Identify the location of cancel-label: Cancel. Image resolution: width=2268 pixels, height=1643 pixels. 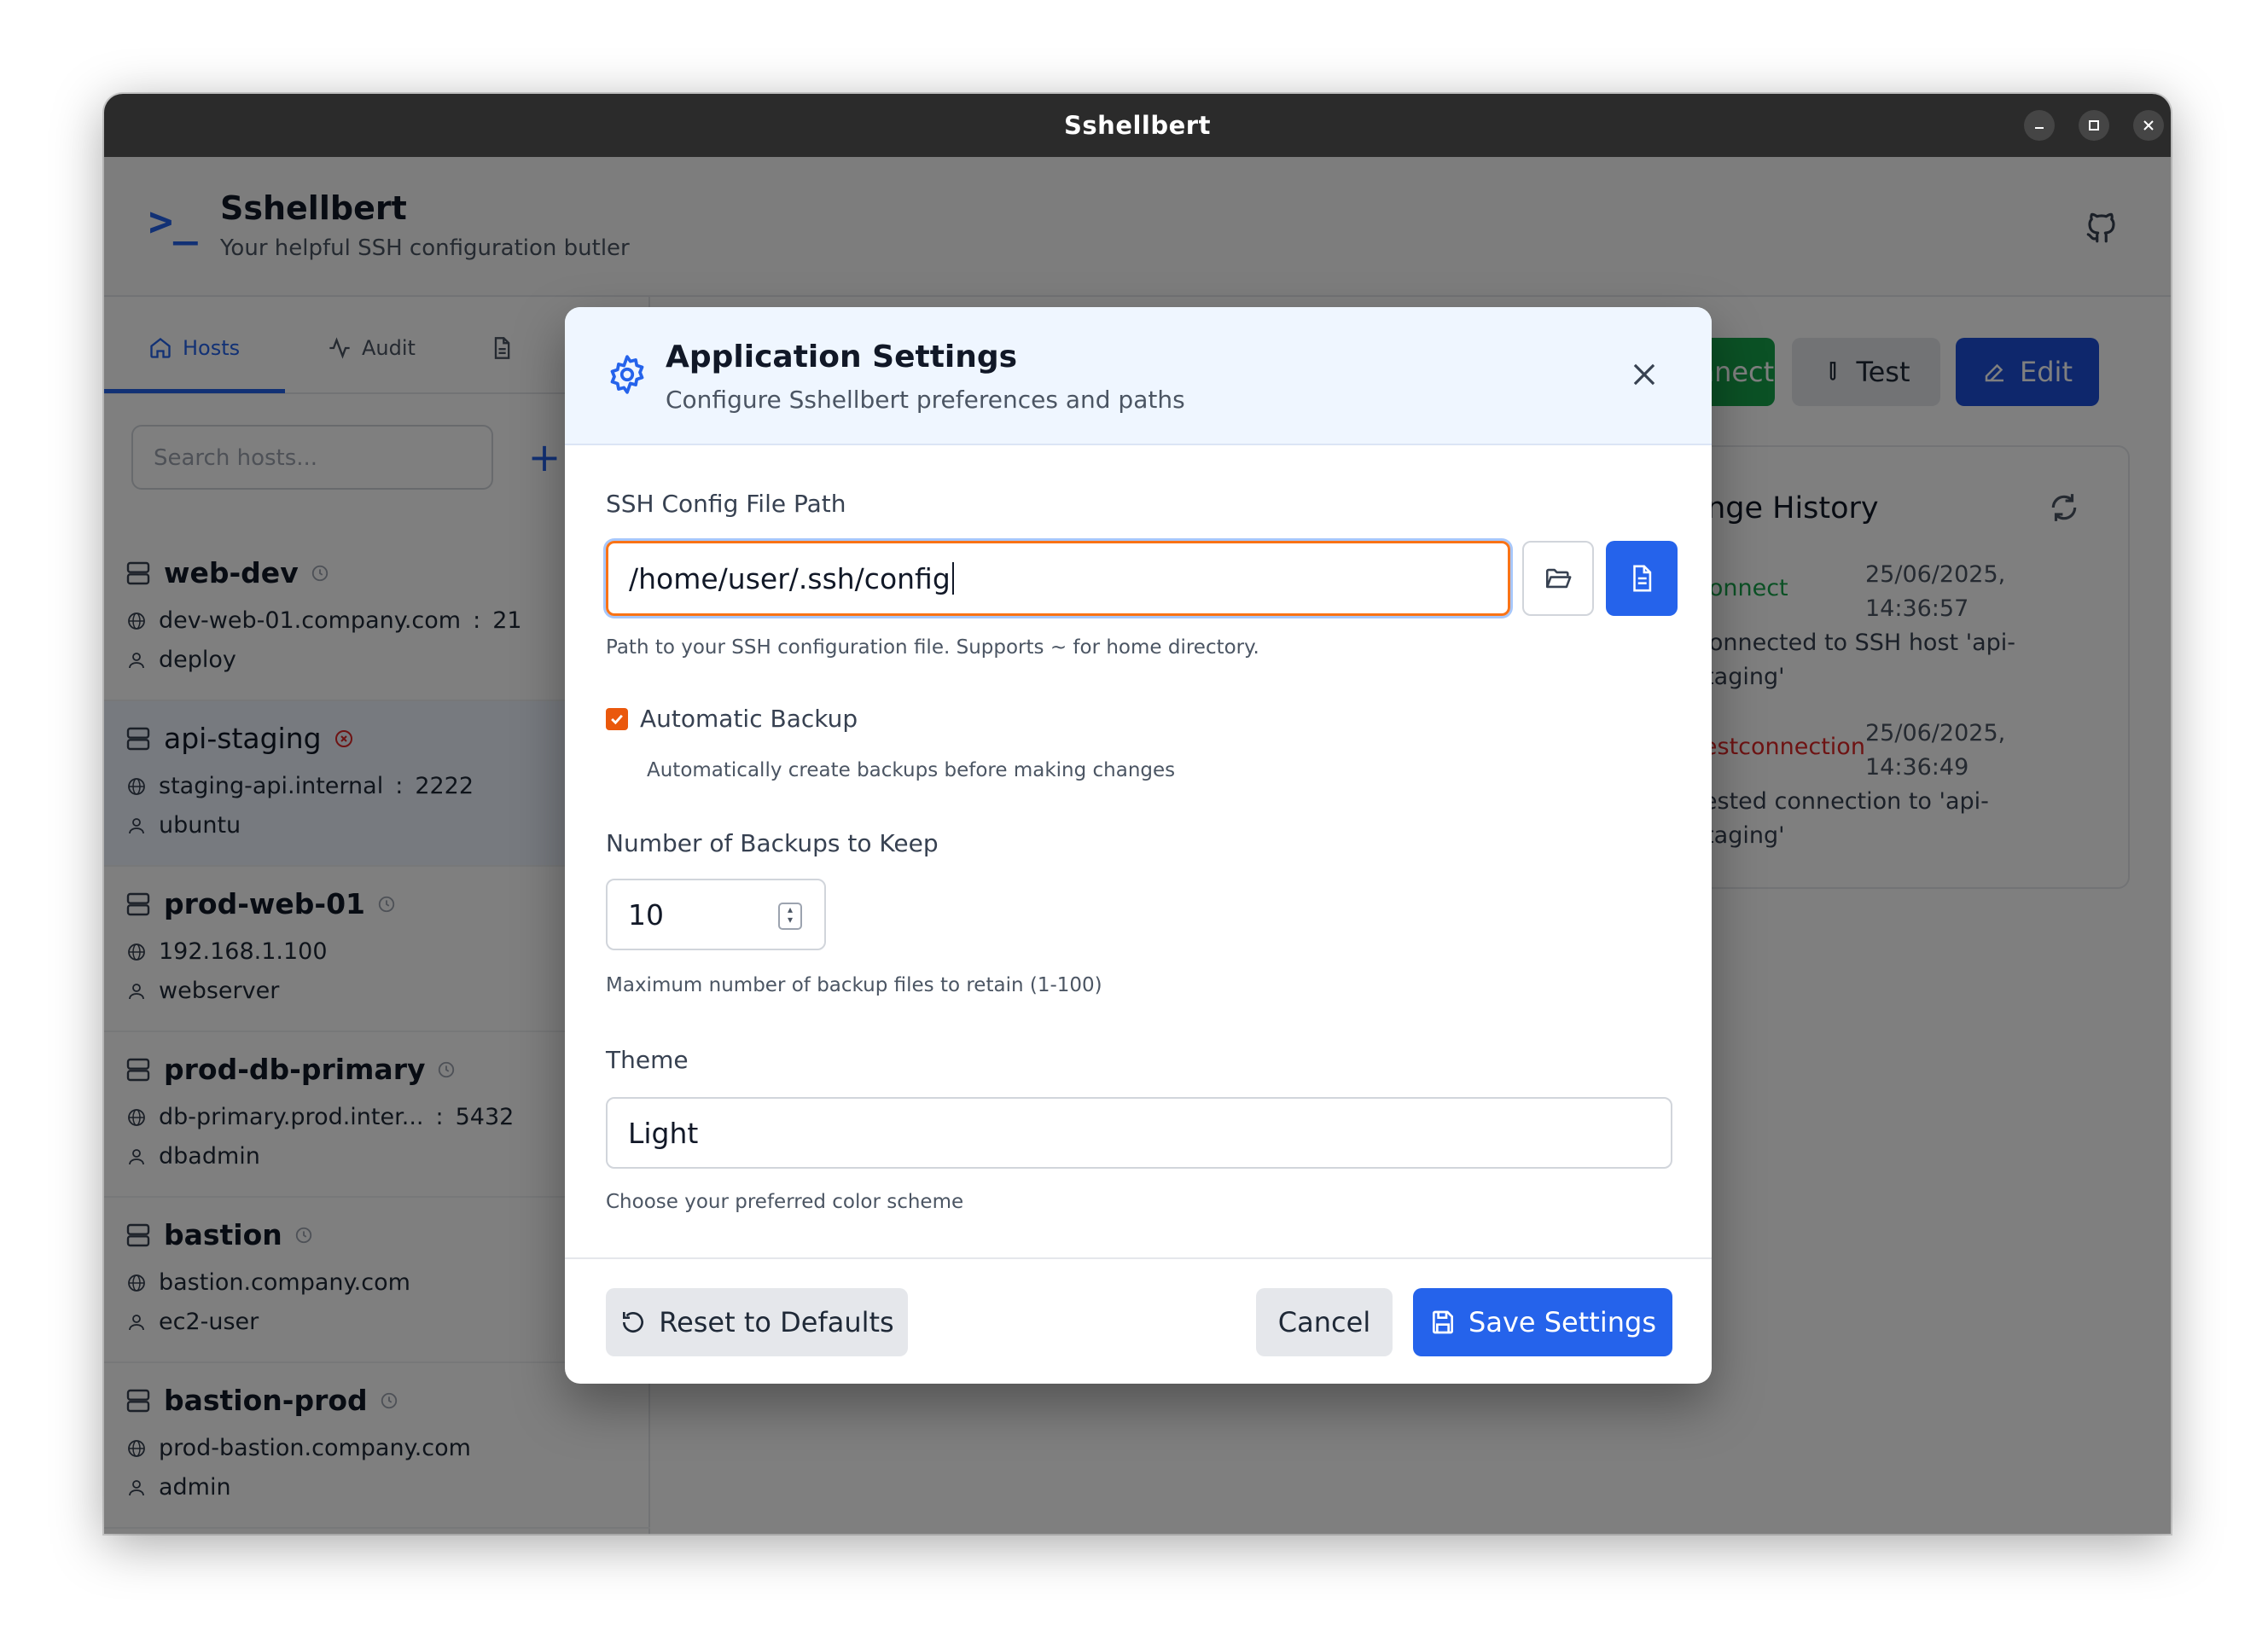
(1324, 1322).